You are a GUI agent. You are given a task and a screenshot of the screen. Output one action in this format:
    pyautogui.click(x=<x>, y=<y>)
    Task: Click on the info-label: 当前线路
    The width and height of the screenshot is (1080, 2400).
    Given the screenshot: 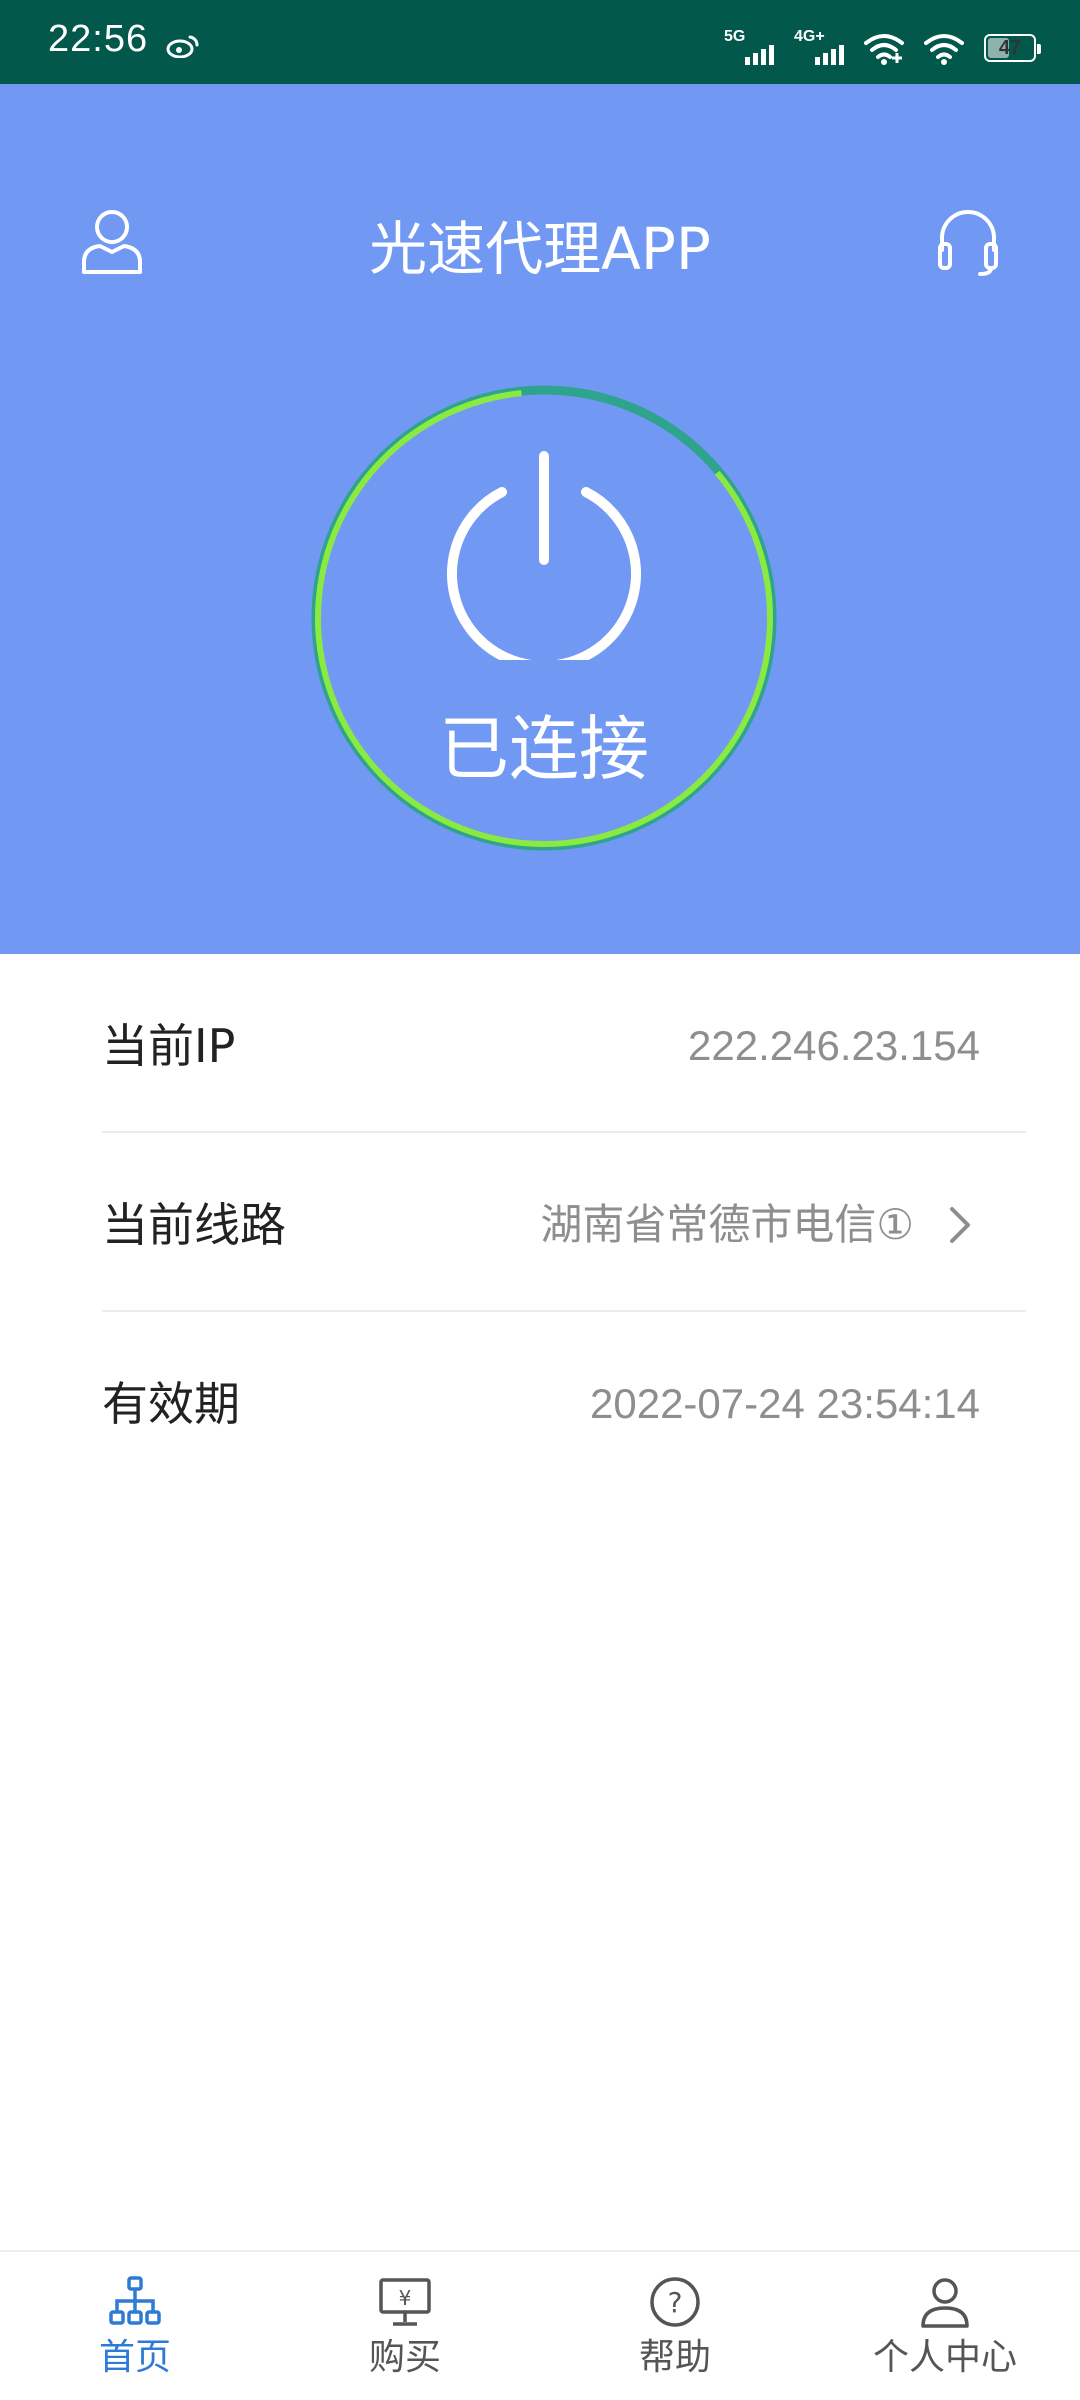 What is the action you would take?
    pyautogui.click(x=194, y=1225)
    